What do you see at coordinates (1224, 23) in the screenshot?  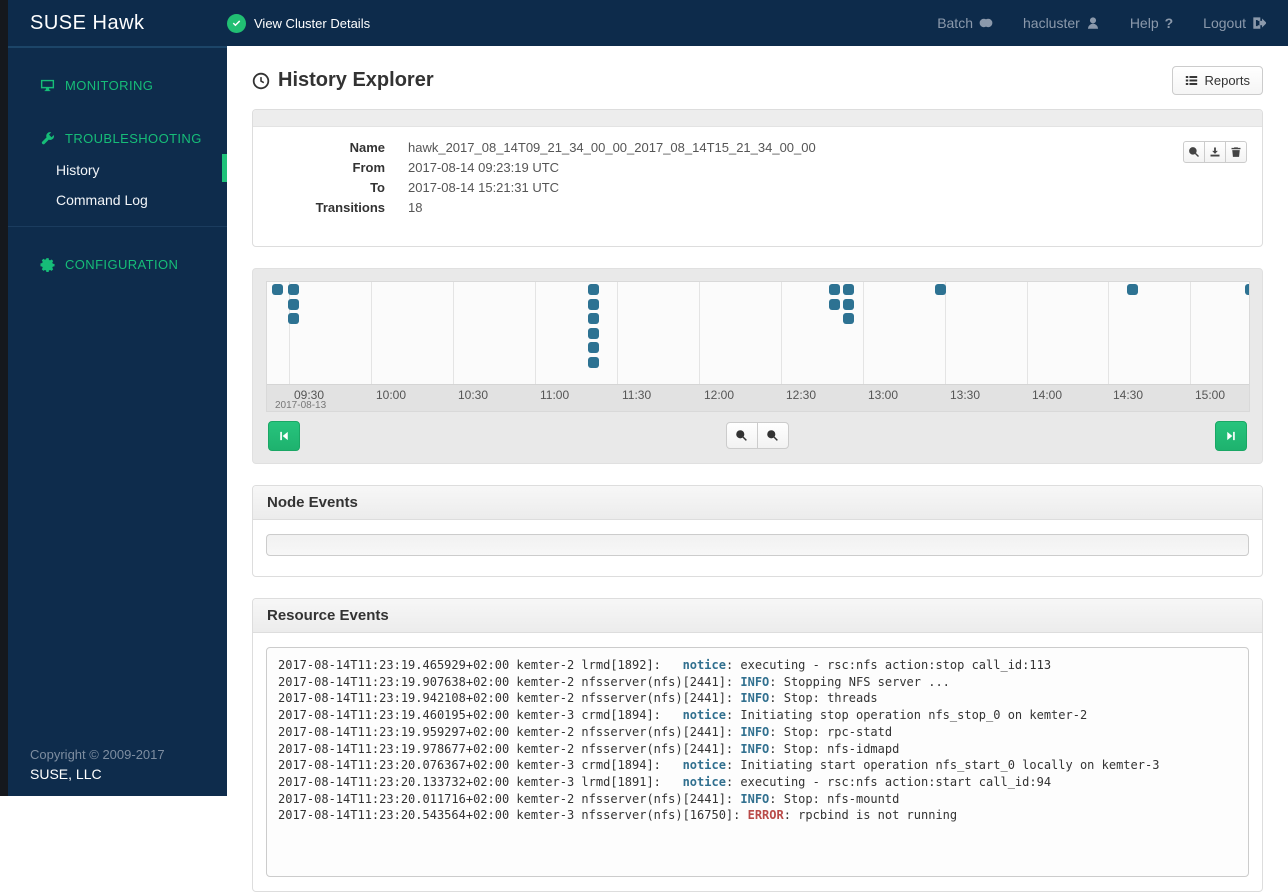 I see `logout-label: Logout` at bounding box center [1224, 23].